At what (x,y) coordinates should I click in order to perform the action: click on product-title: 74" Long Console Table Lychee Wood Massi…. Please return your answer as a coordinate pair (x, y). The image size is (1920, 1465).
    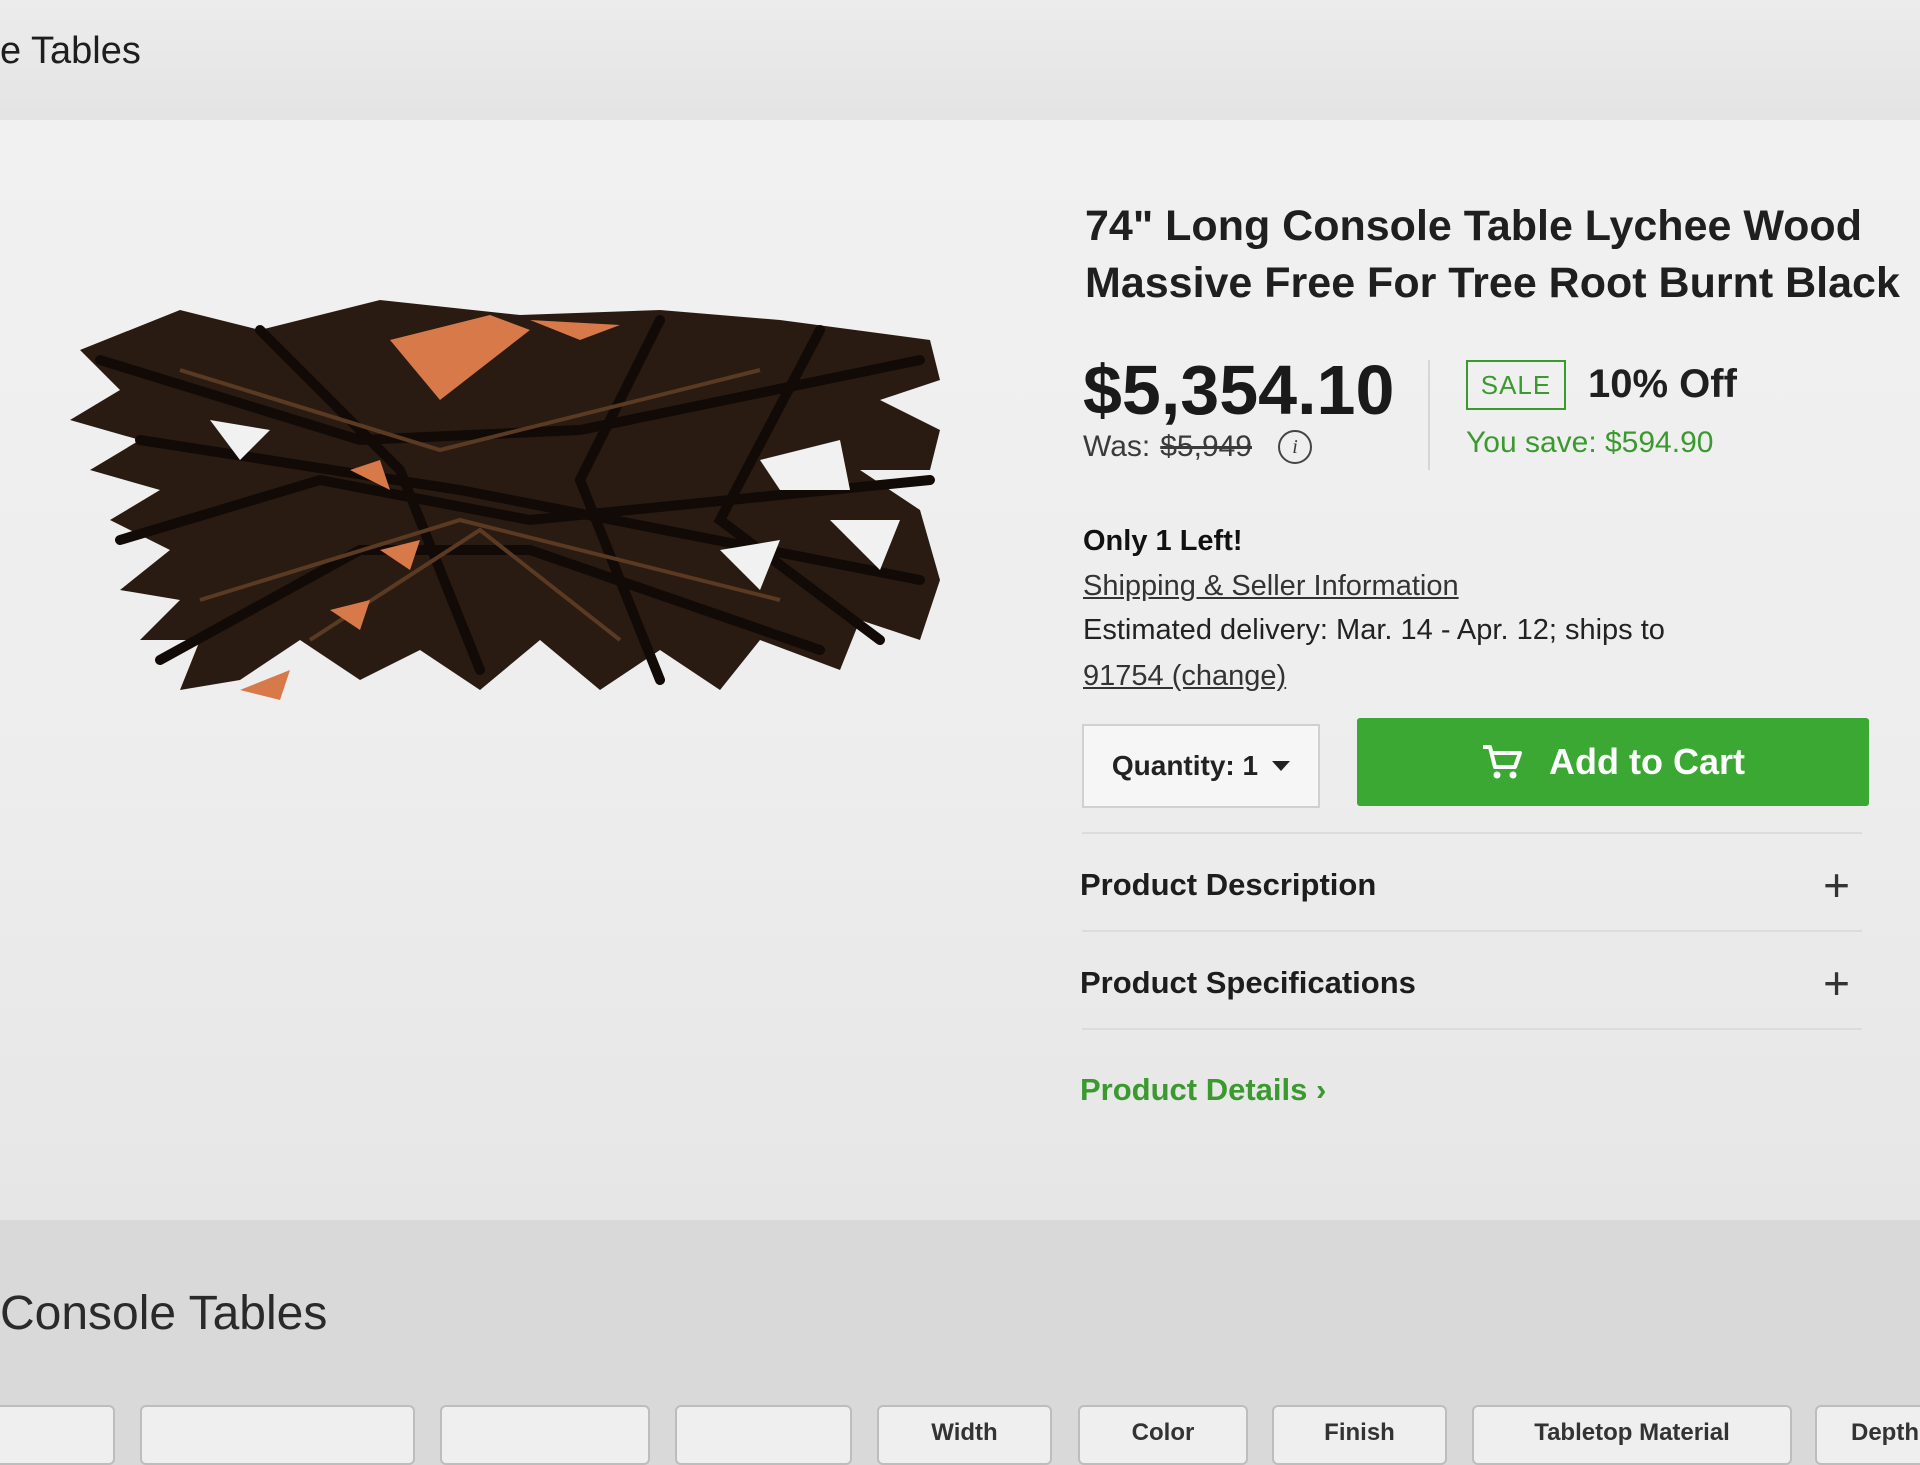
    Looking at the image, I should click on (1492, 254).